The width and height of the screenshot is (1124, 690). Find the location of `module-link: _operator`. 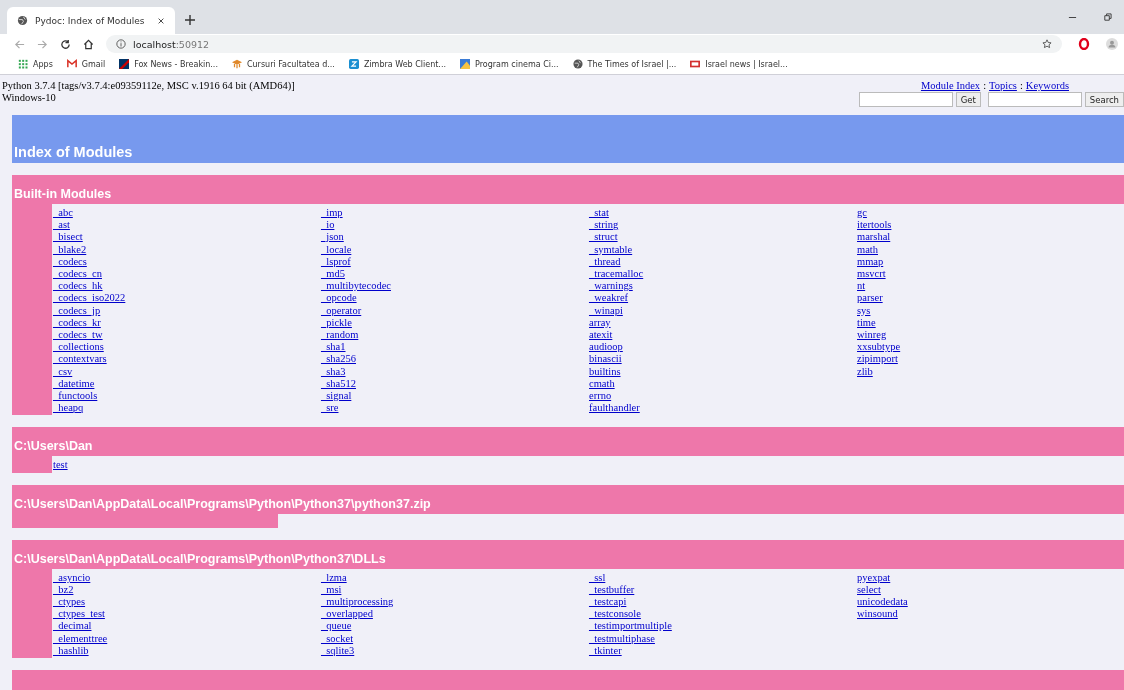

module-link: _operator is located at coordinates (341, 310).